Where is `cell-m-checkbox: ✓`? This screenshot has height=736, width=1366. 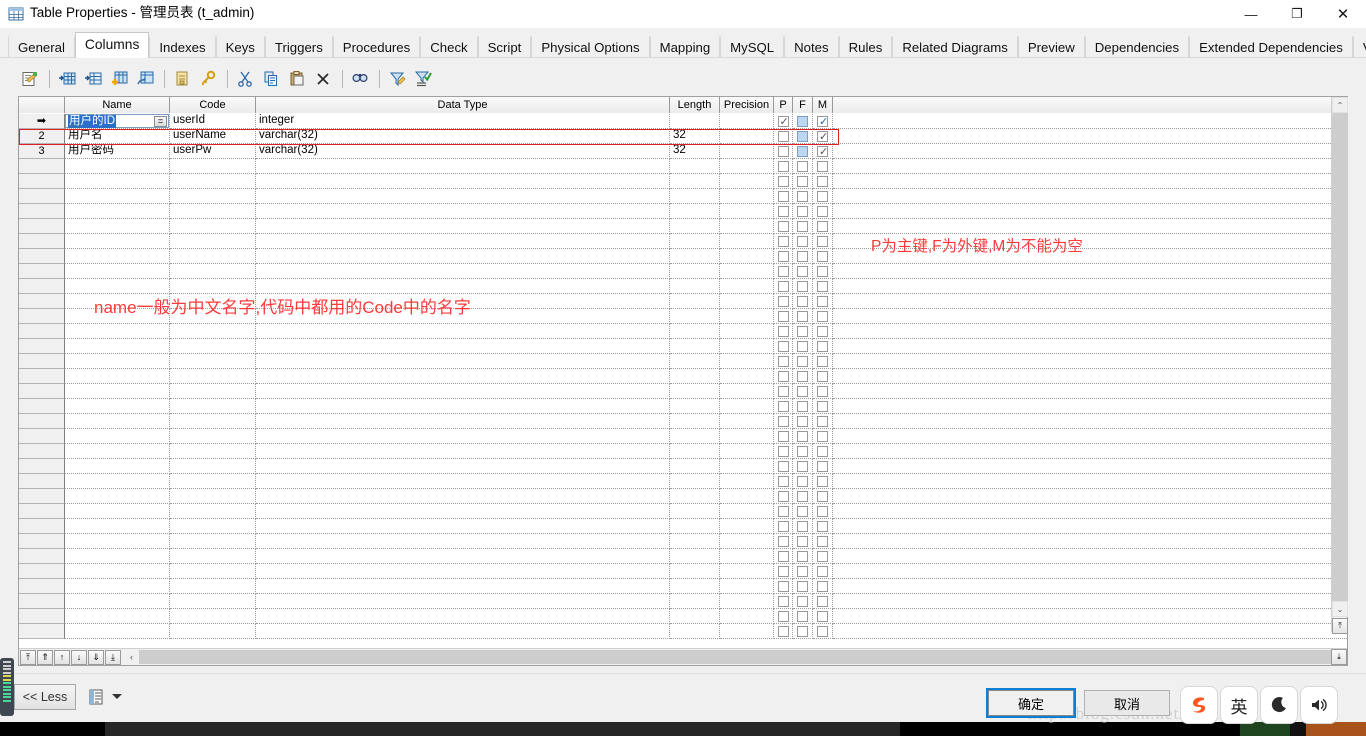
cell-m-checkbox: ✓ is located at coordinates (823, 121).